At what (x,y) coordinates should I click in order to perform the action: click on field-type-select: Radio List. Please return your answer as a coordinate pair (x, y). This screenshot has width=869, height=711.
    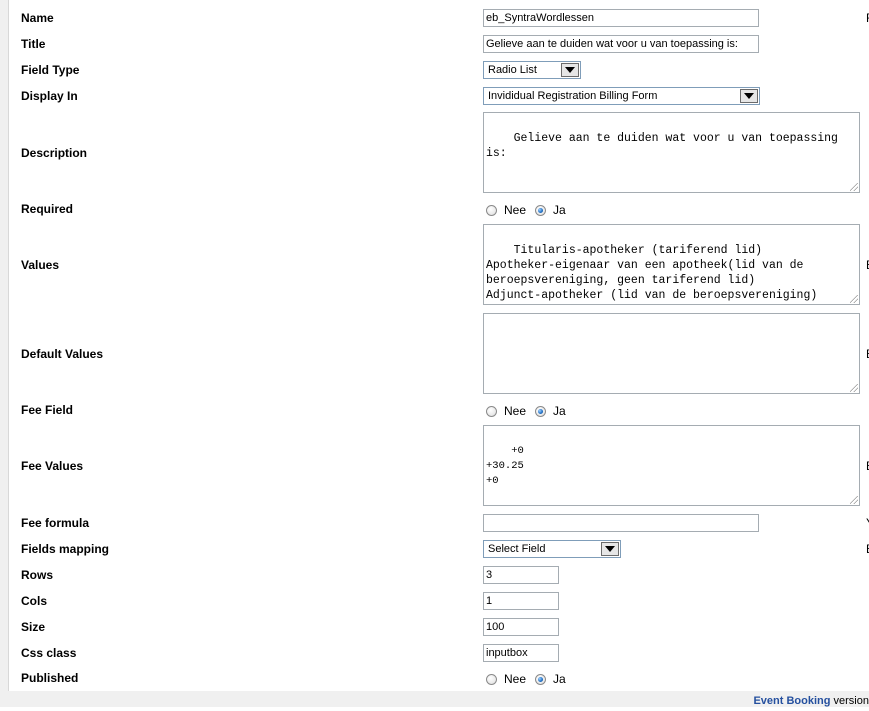
    Looking at the image, I should click on (532, 70).